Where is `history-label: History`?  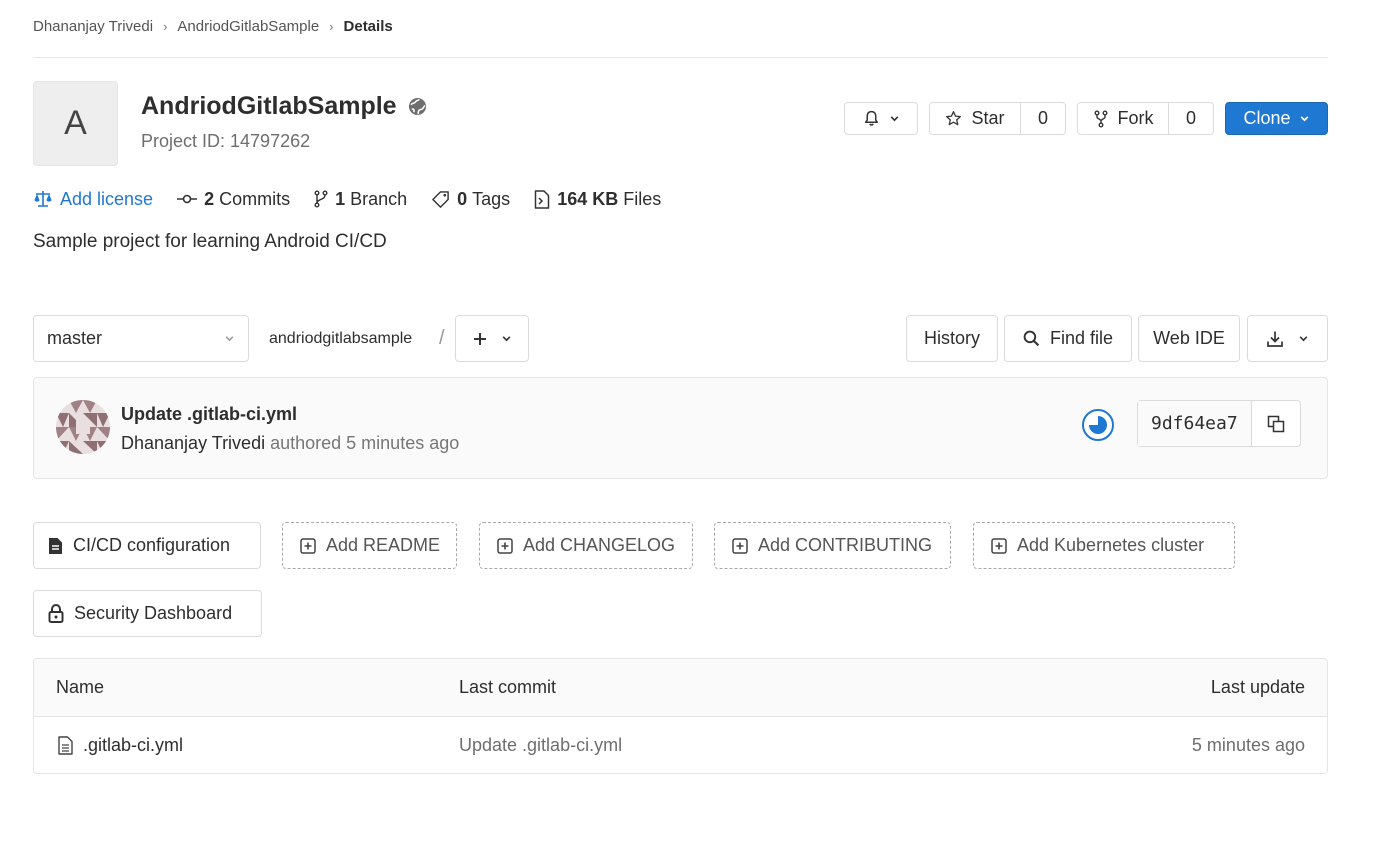 history-label: History is located at coordinates (951, 338).